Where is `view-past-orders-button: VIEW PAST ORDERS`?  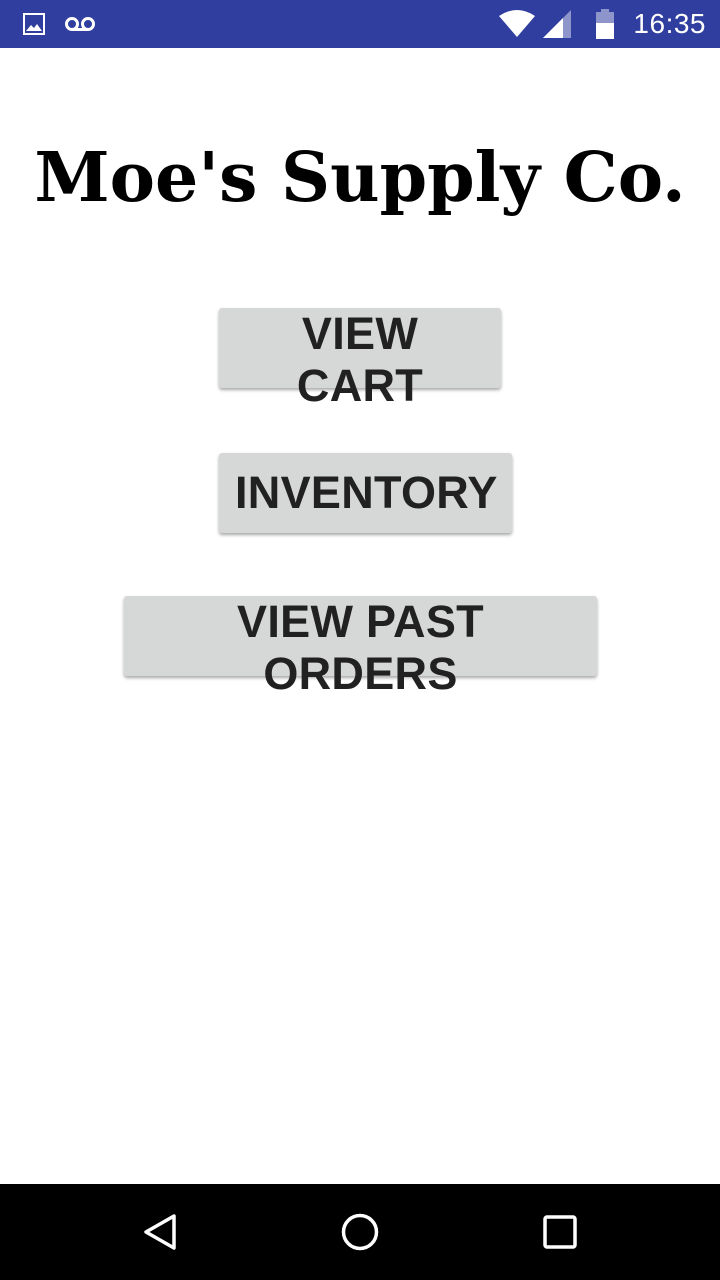
view-past-orders-button: VIEW PAST ORDERS is located at coordinates (360, 647).